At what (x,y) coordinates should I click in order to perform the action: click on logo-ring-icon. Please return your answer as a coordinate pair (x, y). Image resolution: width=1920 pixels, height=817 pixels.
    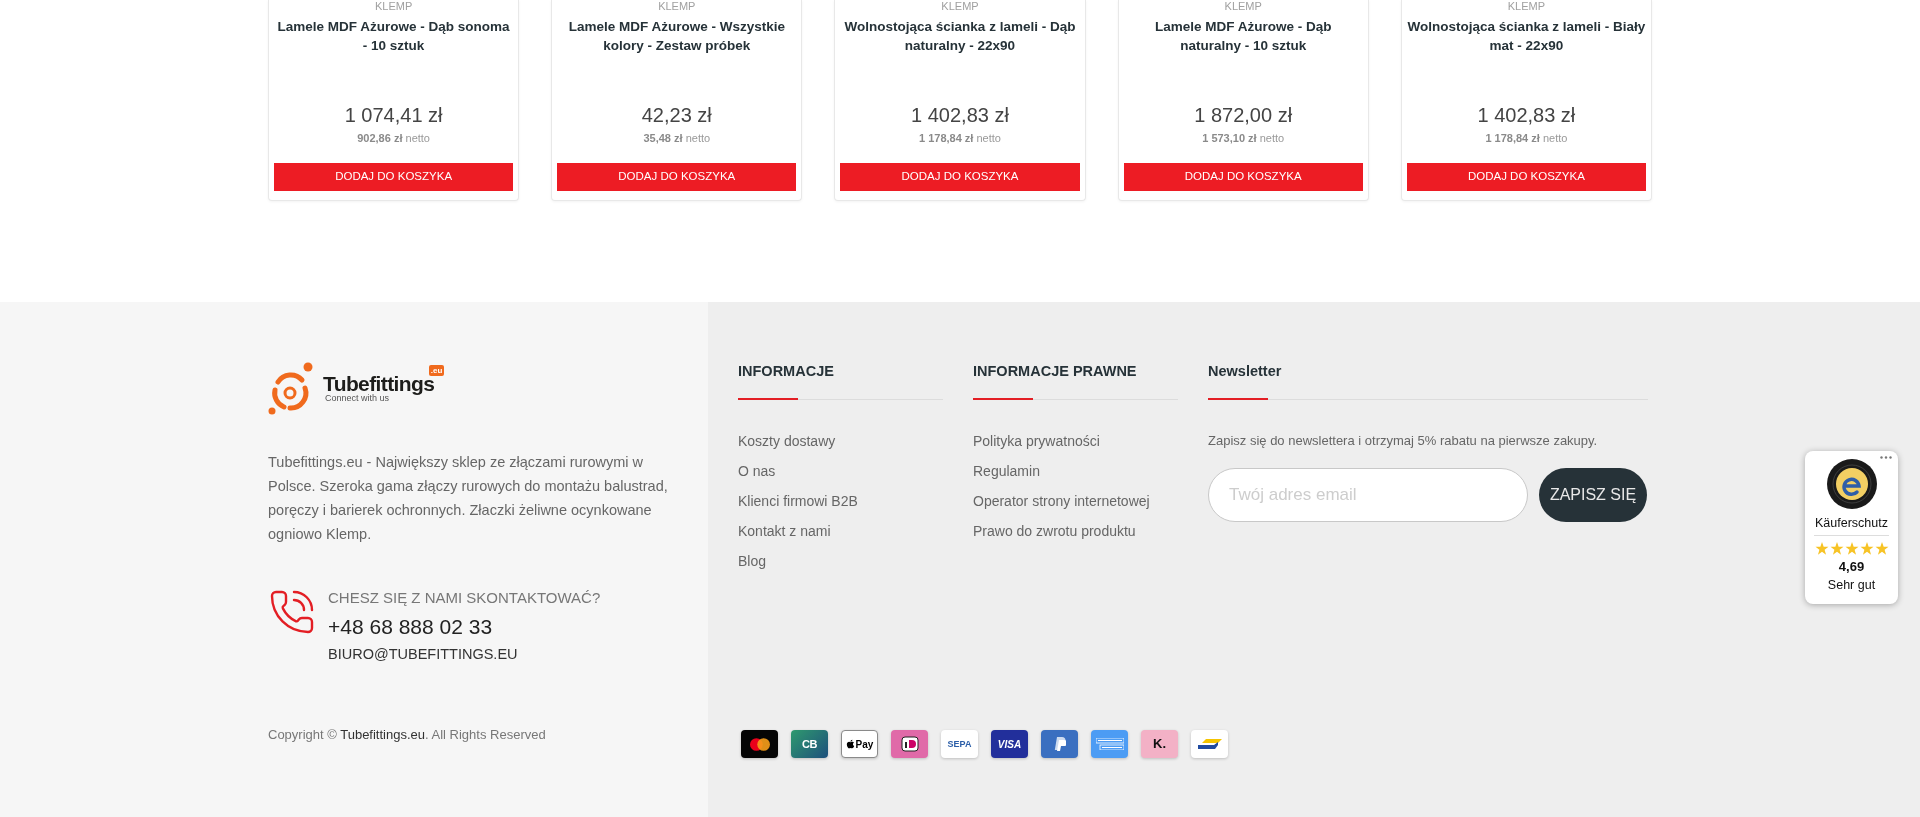
    Looking at the image, I should click on (291, 389).